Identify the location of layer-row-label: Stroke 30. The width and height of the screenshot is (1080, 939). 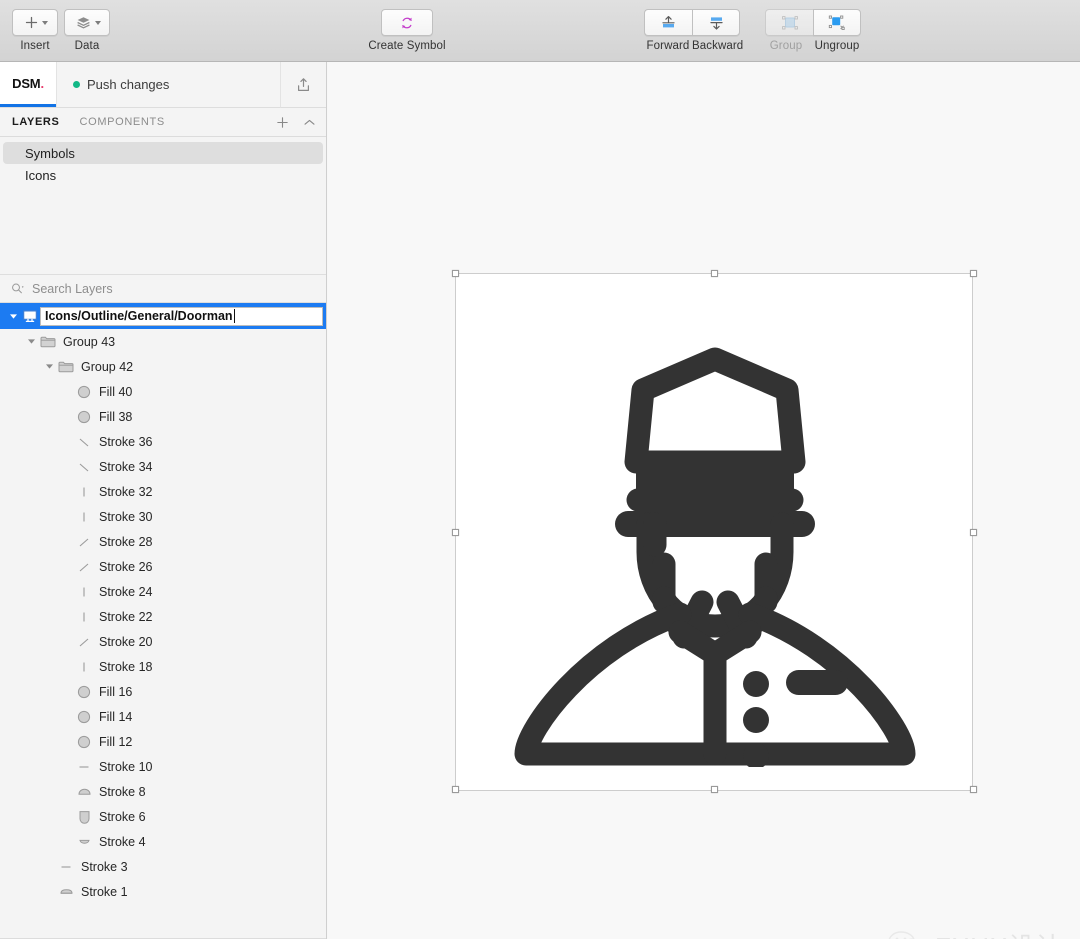
(126, 516).